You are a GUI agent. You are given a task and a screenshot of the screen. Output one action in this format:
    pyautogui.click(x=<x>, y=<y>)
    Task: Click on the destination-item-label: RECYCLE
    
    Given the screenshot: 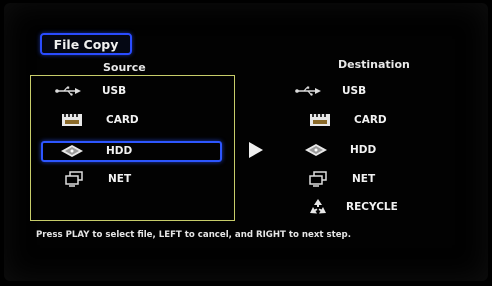 What is the action you would take?
    pyautogui.click(x=372, y=207)
    